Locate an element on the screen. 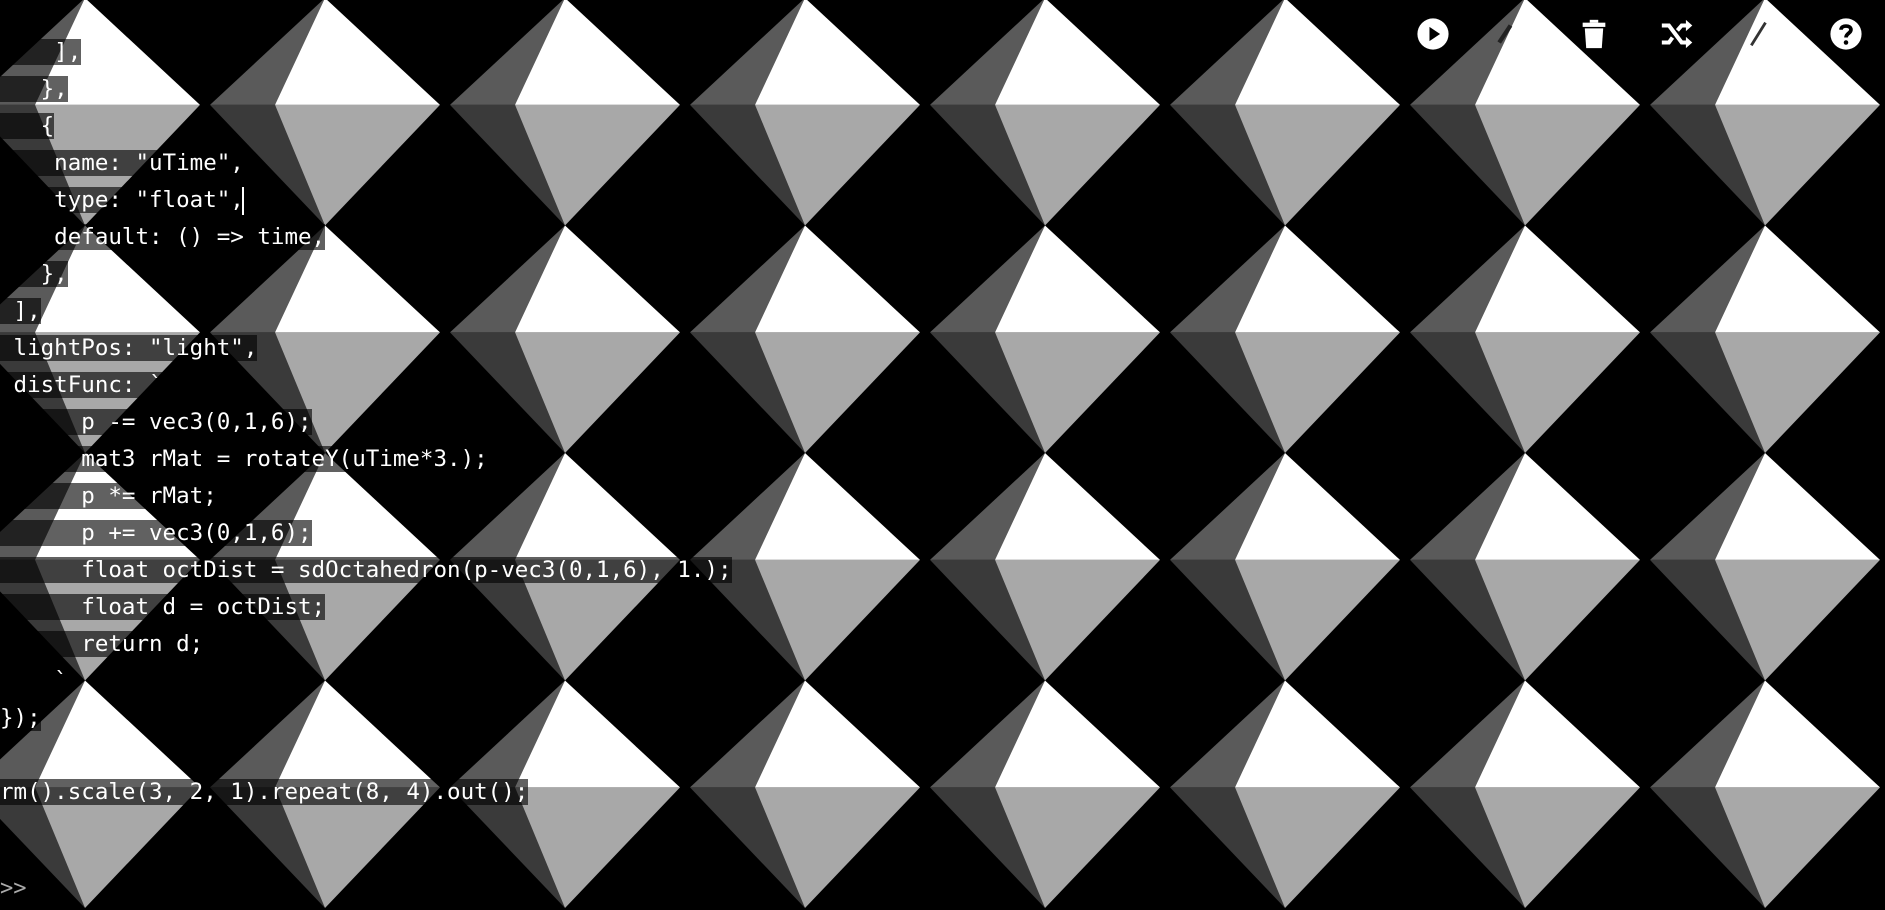 This screenshot has height=910, width=1885. play-circle-icon is located at coordinates (1433, 34).